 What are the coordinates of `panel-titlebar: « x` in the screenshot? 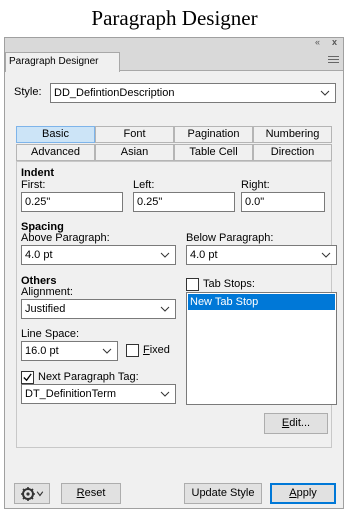 It's located at (174, 44).